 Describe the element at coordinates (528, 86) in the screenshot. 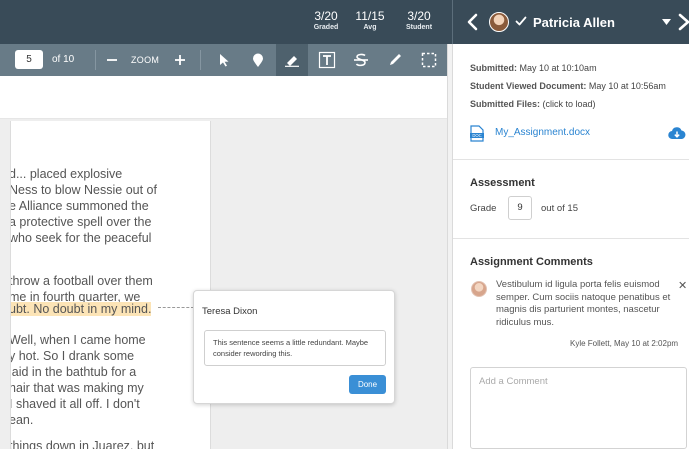

I see `viewed-label: Student Viewed Document:` at that location.